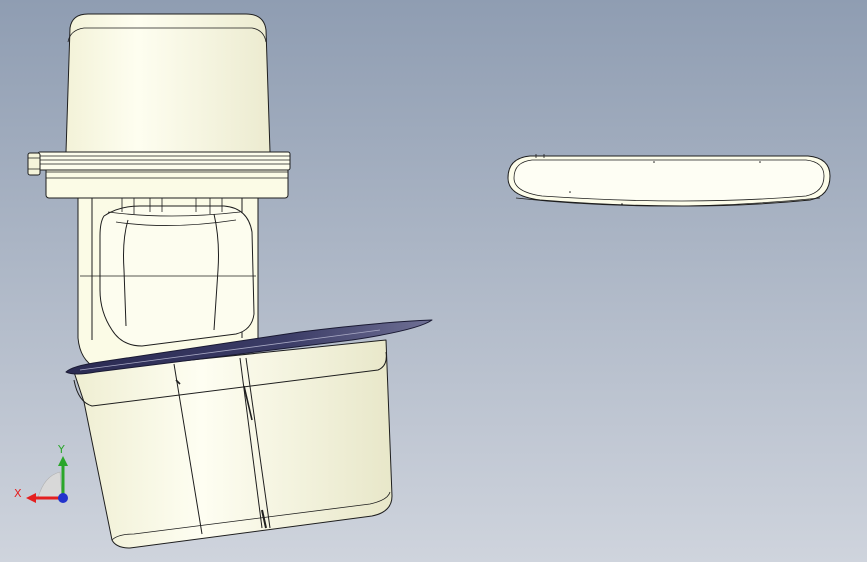 The image size is (867, 562). What do you see at coordinates (18, 493) in the screenshot?
I see `x-axis-label: X` at bounding box center [18, 493].